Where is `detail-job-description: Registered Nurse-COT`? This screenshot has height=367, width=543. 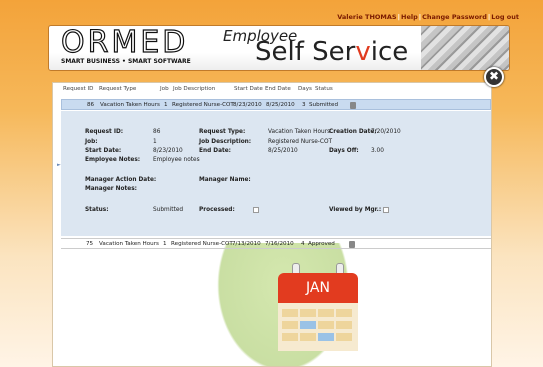 detail-job-description: Registered Nurse-COT is located at coordinates (300, 142).